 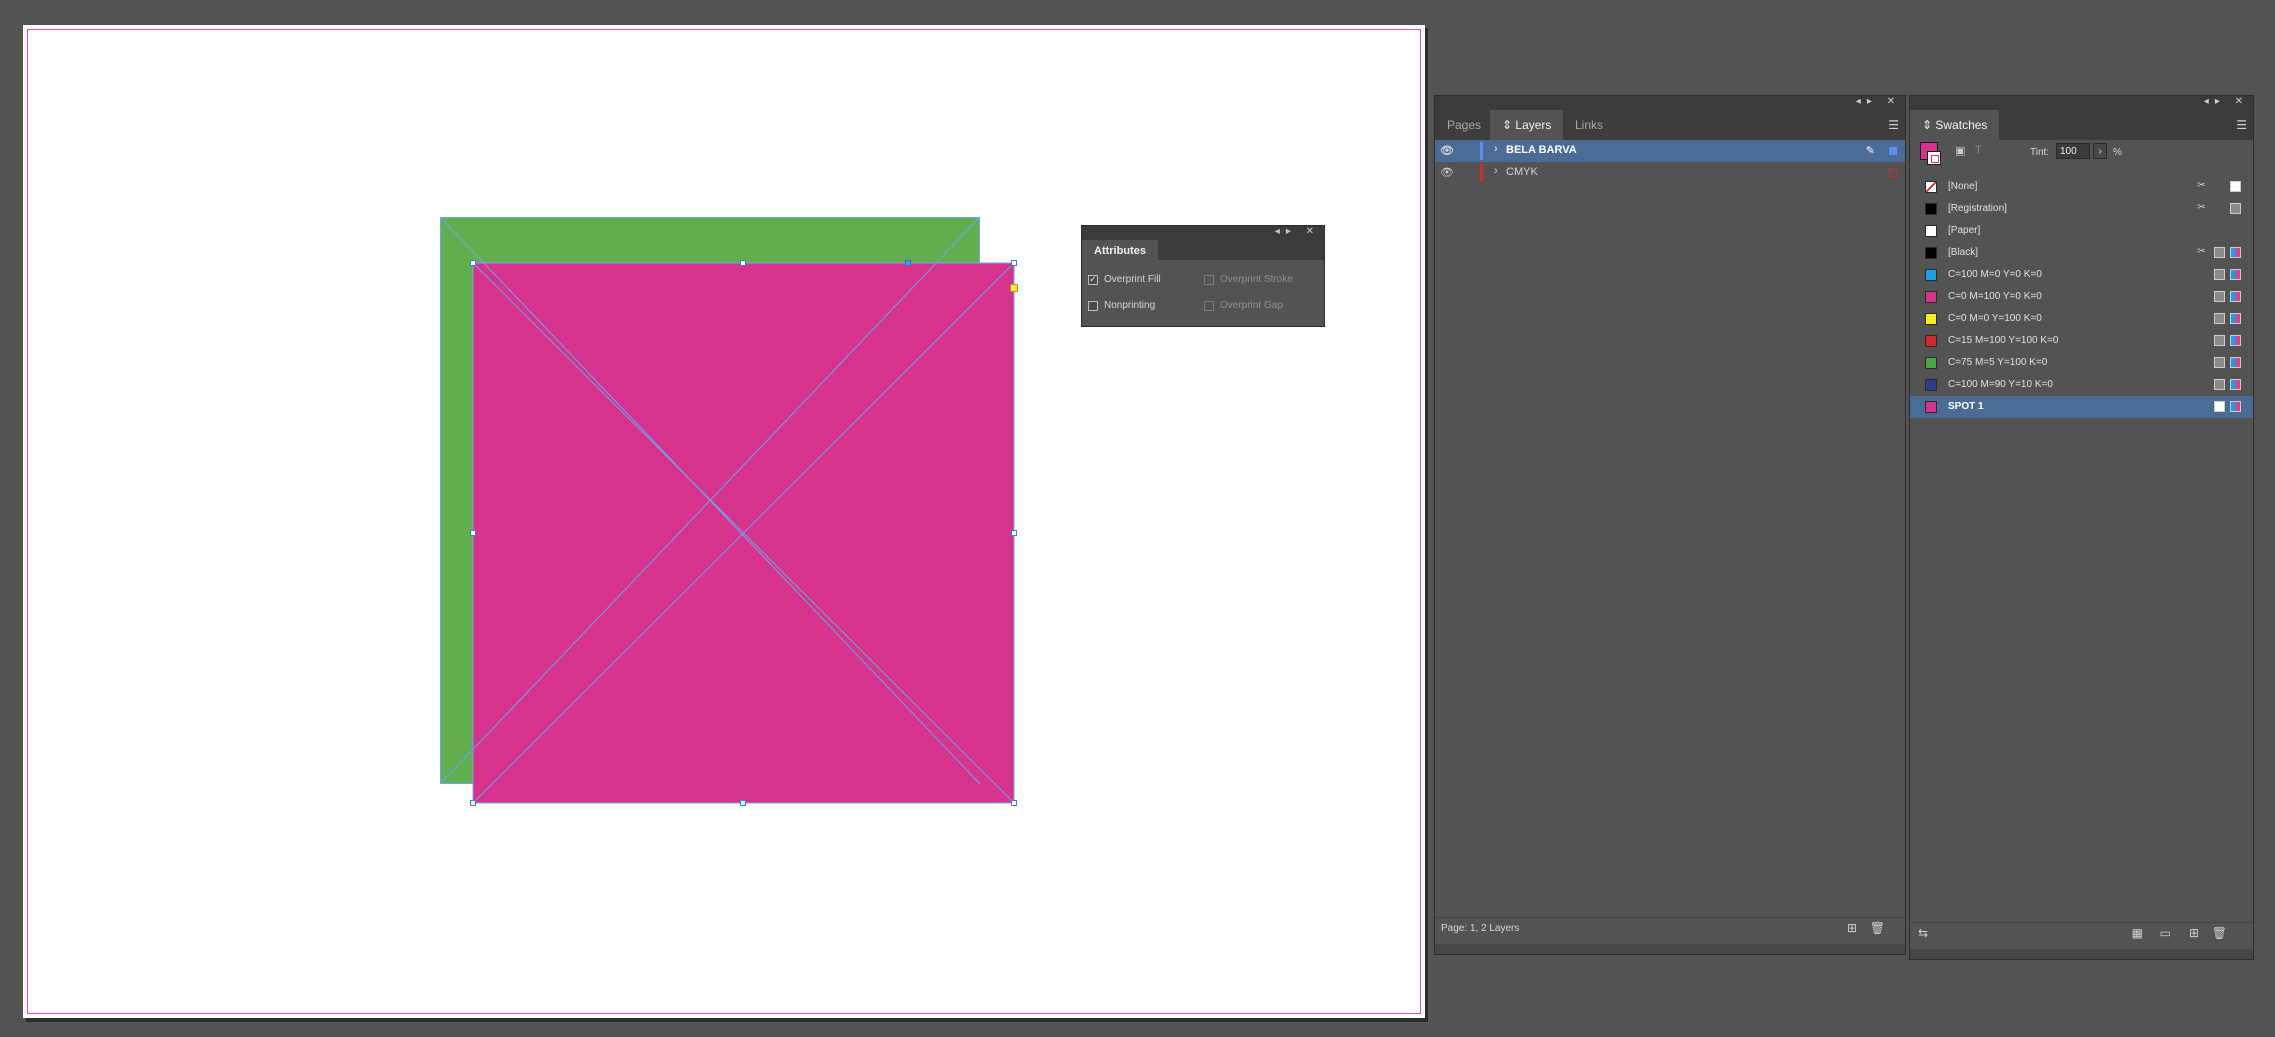 I want to click on swatch-row: C=15 M=100 Y=100 K=0, so click(x=2081, y=341).